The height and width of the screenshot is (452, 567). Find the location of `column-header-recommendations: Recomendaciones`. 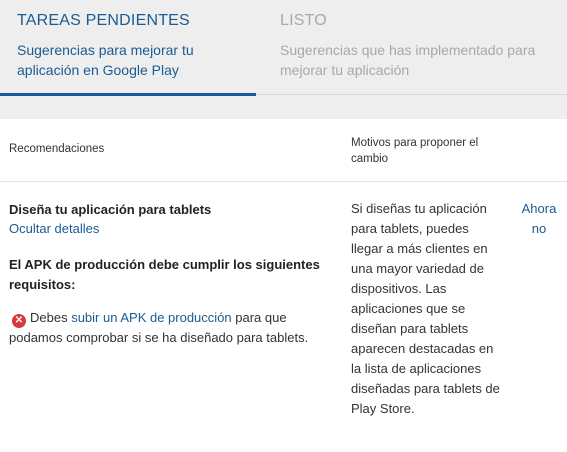

column-header-recommendations: Recomendaciones is located at coordinates (57, 149).